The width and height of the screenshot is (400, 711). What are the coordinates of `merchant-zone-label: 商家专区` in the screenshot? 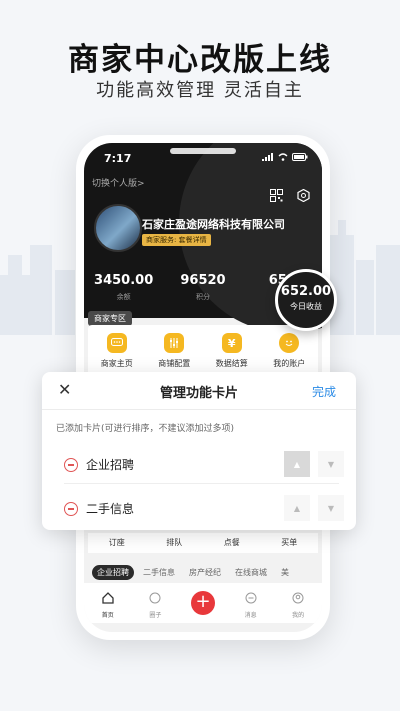 It's located at (110, 318).